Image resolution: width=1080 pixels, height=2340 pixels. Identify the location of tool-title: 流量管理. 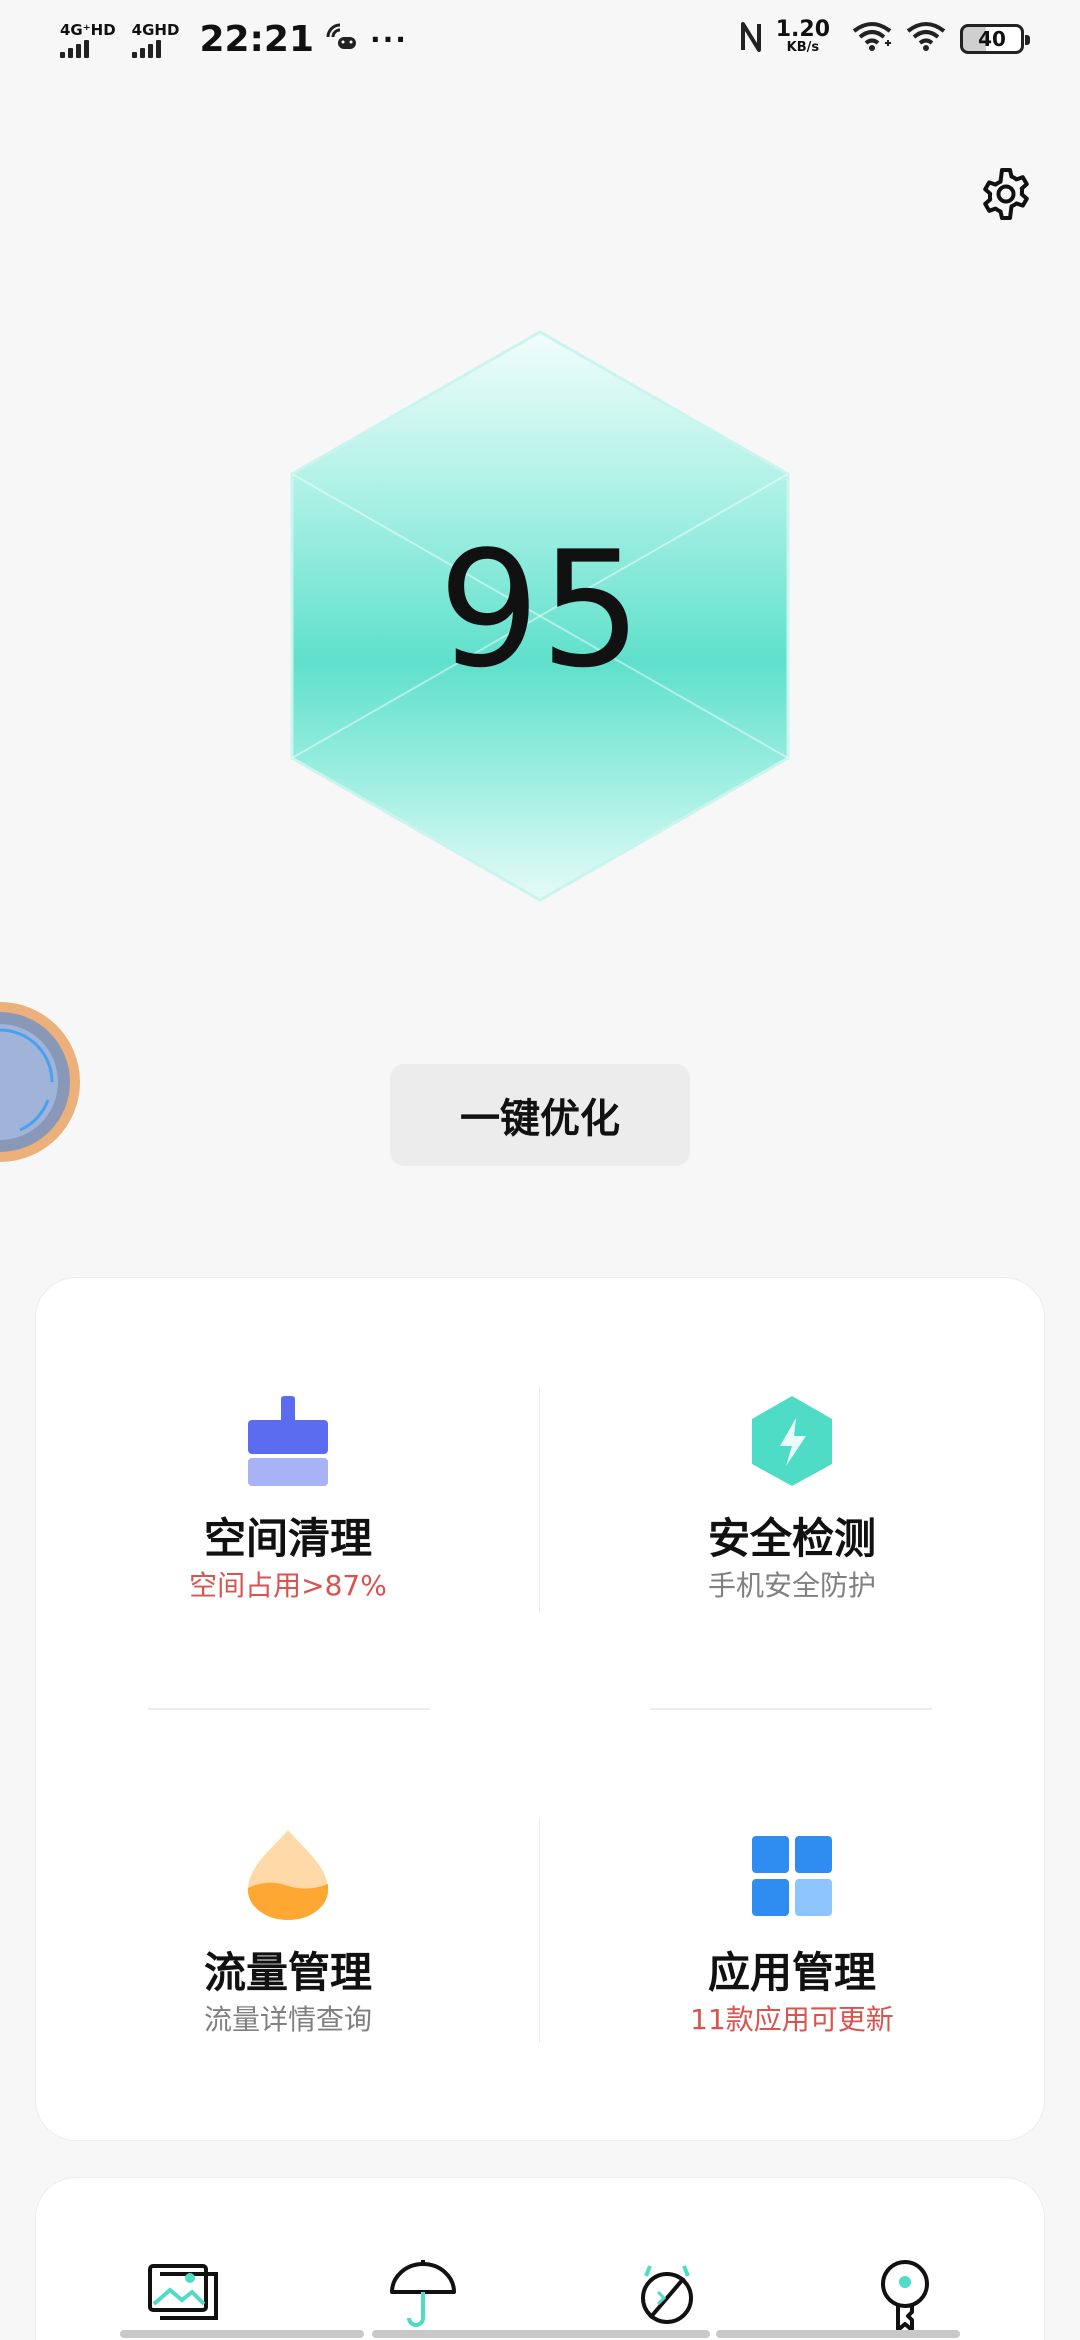
(287, 1972).